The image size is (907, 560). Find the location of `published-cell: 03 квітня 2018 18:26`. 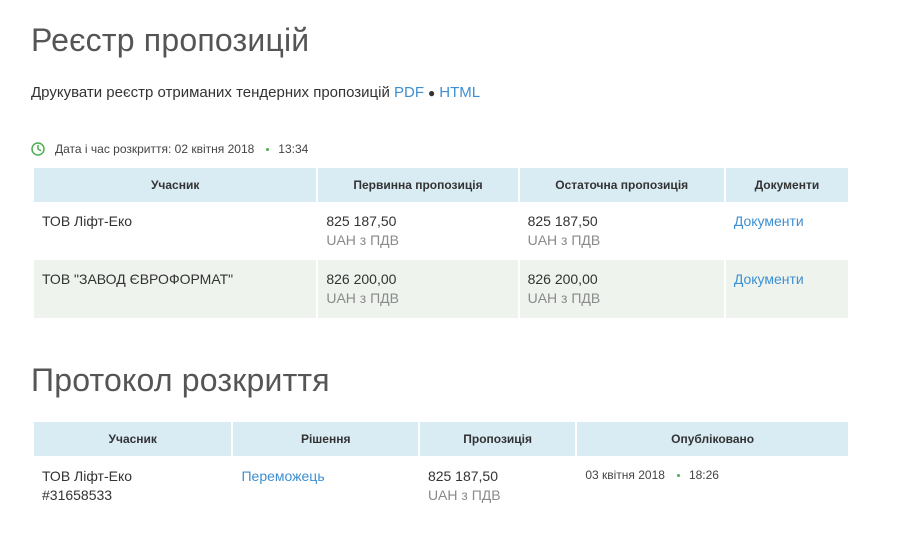

published-cell: 03 квітня 2018 18:26 is located at coordinates (712, 486).